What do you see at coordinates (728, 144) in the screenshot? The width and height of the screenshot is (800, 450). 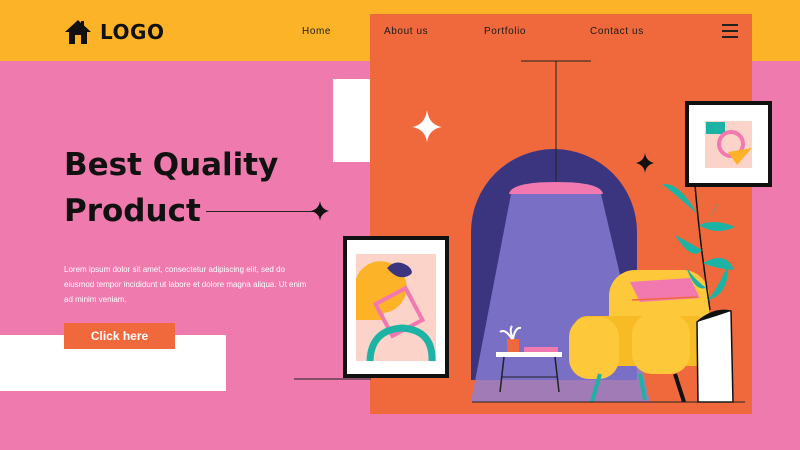 I see `framed-artwork-right` at bounding box center [728, 144].